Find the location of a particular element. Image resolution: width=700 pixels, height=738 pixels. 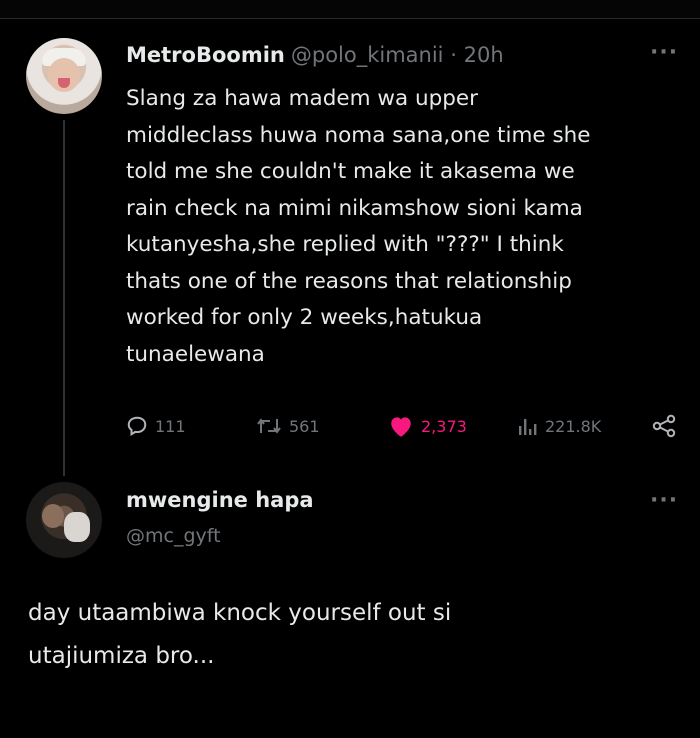

like-button: 2,373 is located at coordinates (427, 426).